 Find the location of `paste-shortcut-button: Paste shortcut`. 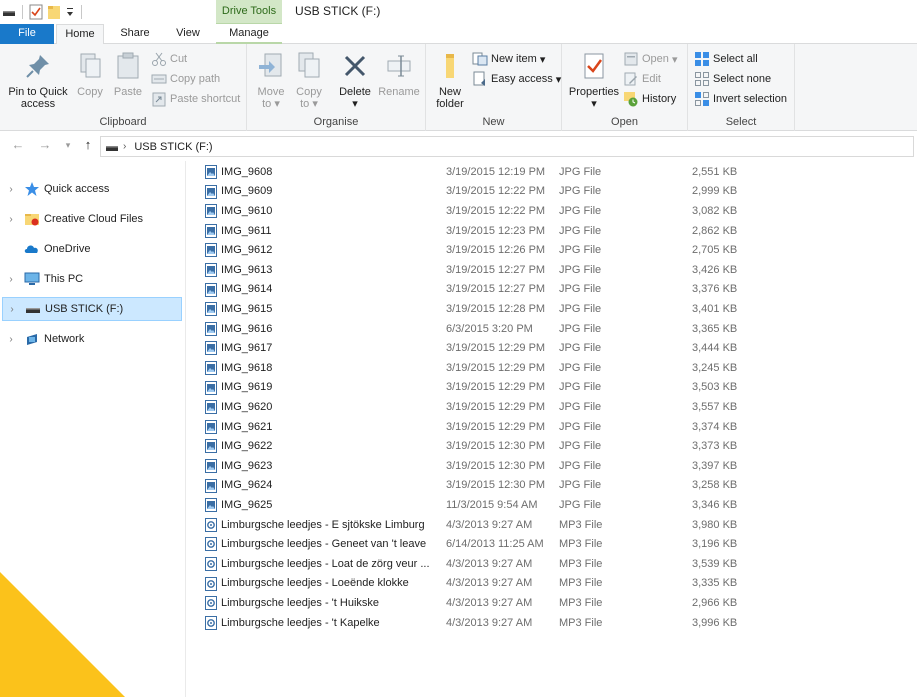

paste-shortcut-button: Paste shortcut is located at coordinates (195, 99).